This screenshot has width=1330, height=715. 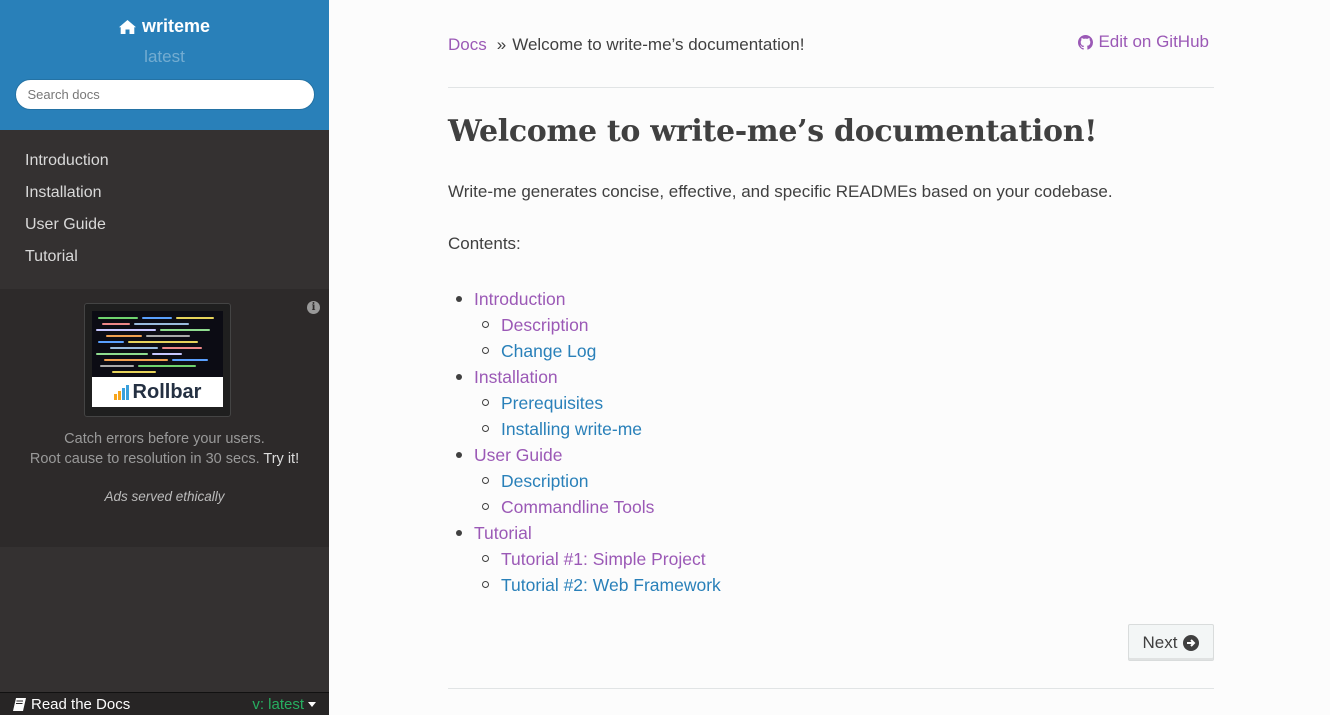 I want to click on ad-info-icon: i, so click(x=313, y=307).